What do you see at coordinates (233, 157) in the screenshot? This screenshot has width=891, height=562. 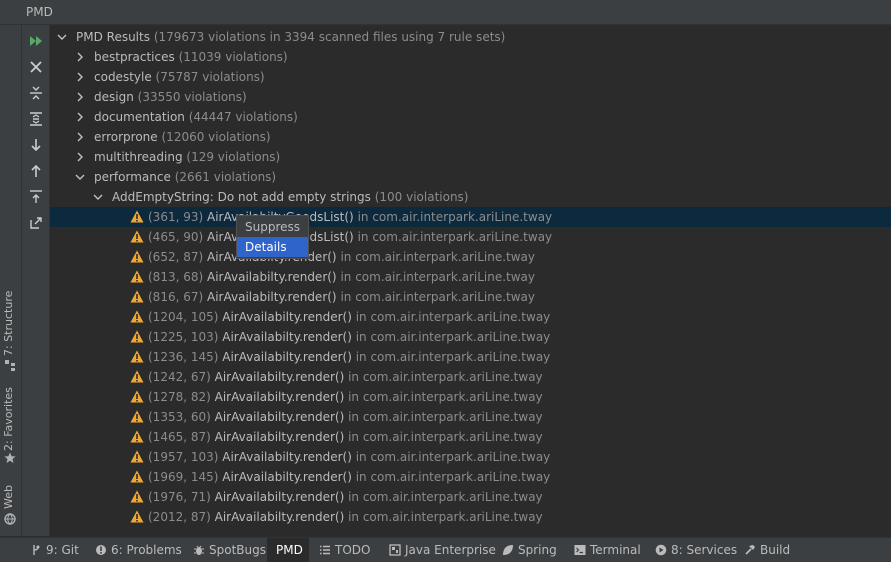 I see `category-count: (129 violations)` at bounding box center [233, 157].